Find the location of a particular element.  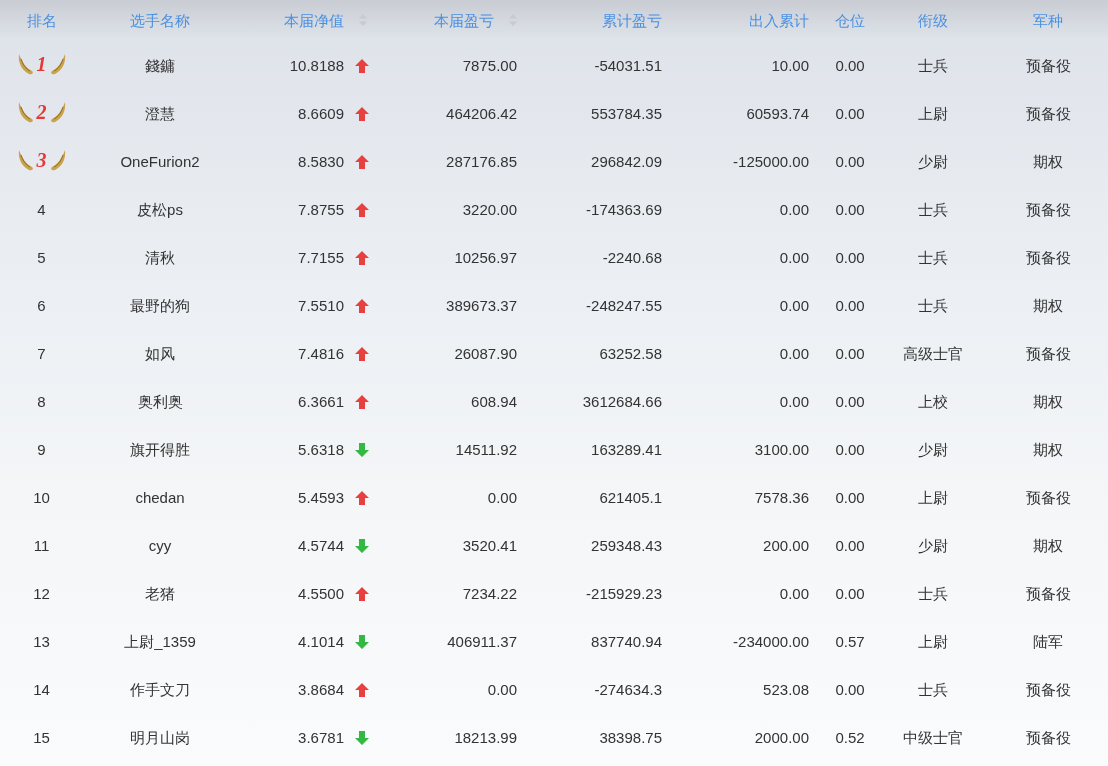

session-profit: 10256.97 is located at coordinates (485, 257).